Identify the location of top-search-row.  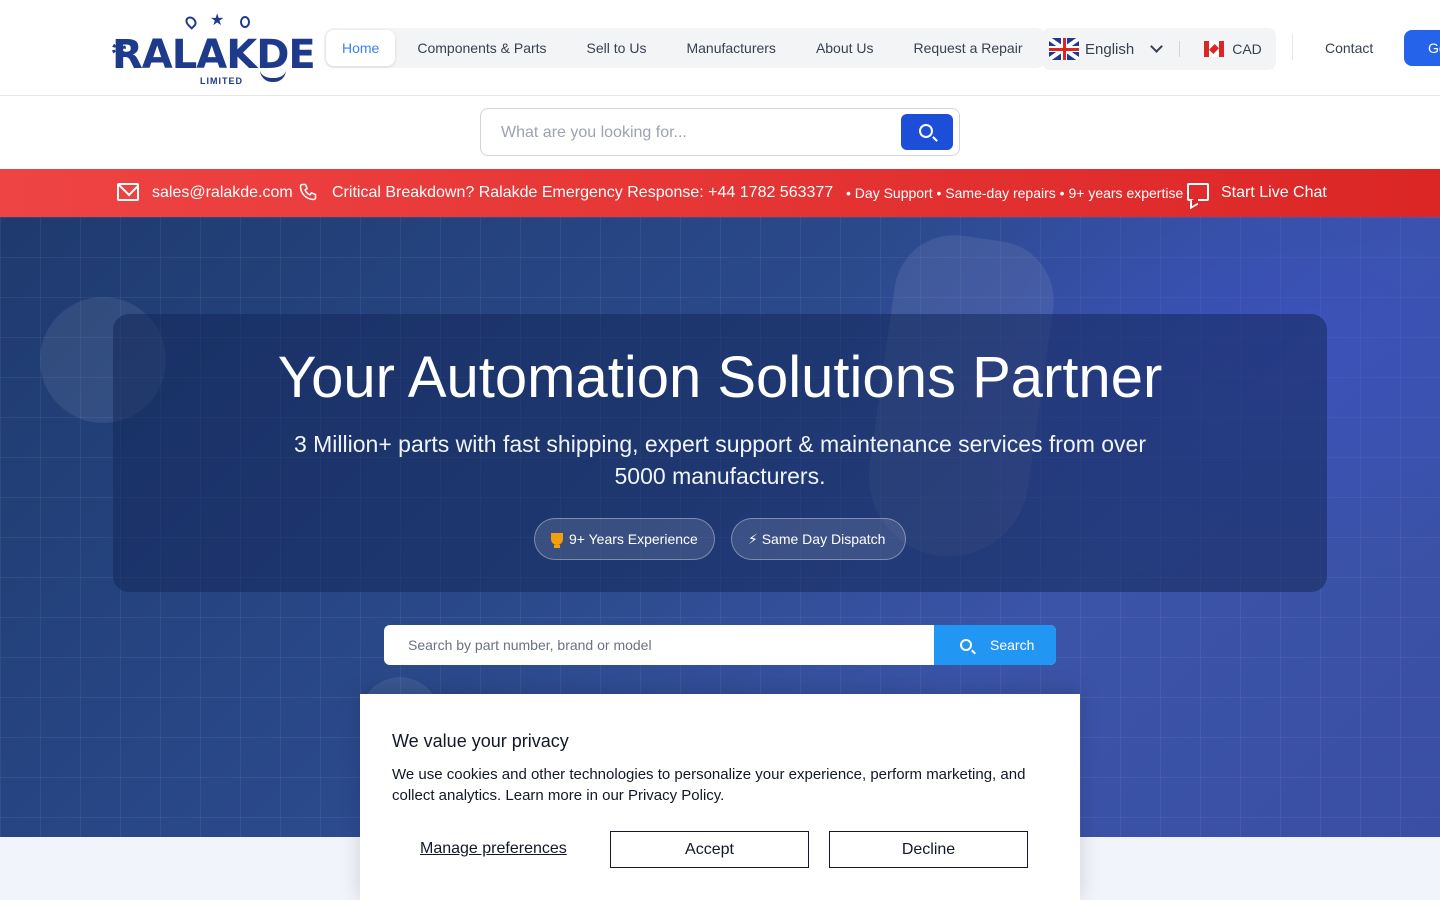
(720, 132).